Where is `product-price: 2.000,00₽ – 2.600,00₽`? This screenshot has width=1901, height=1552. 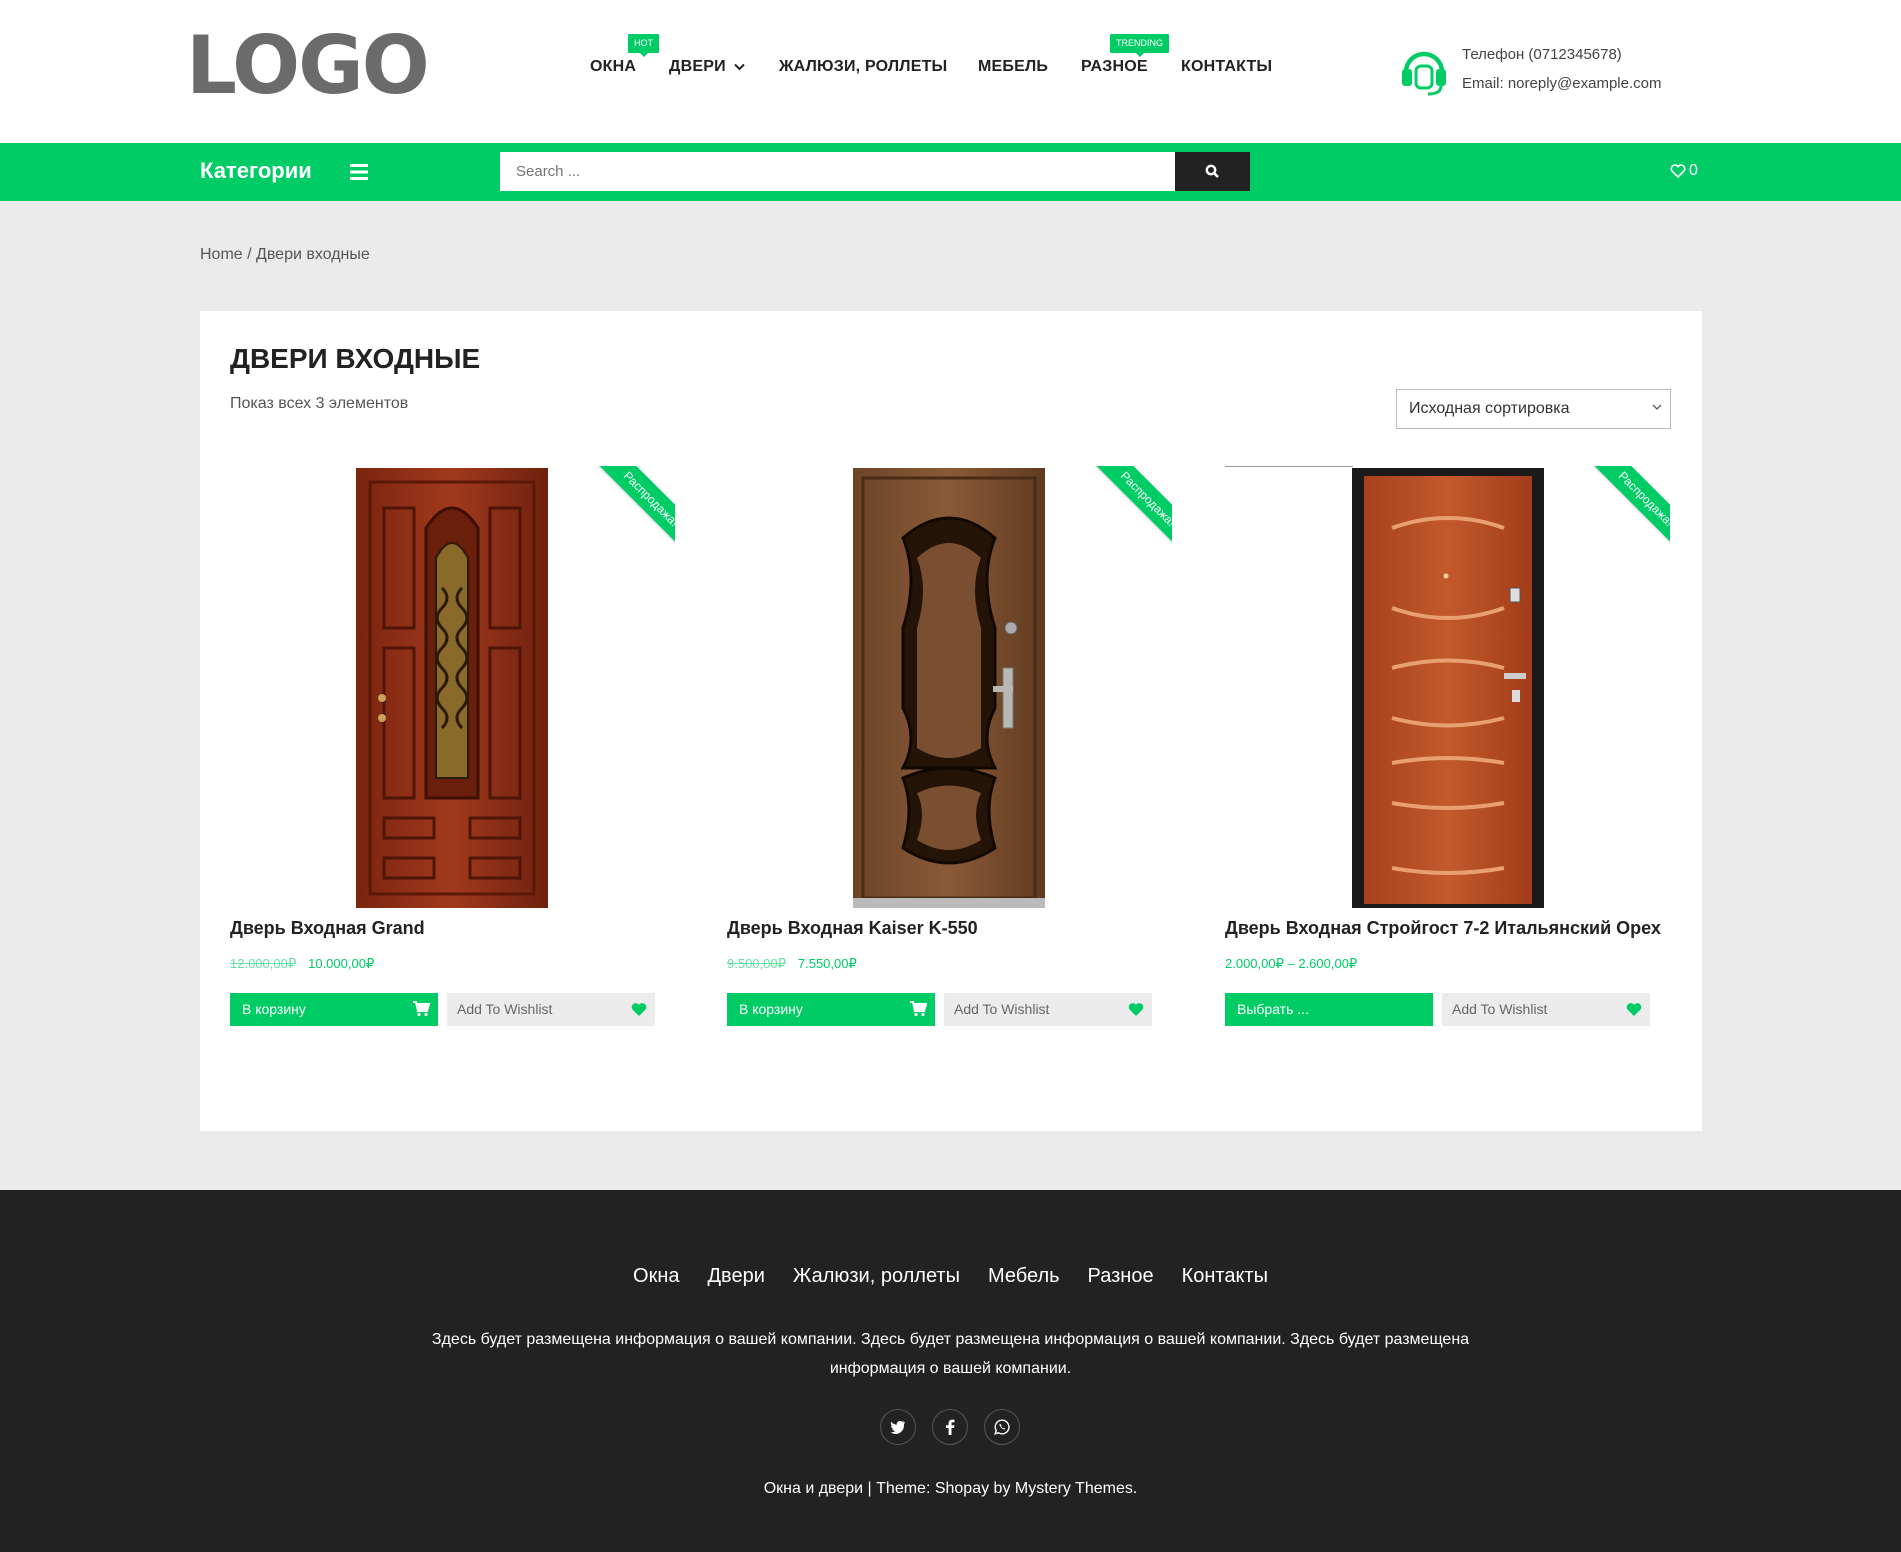
product-price: 2.000,00₽ – 2.600,00₽ is located at coordinates (1291, 964).